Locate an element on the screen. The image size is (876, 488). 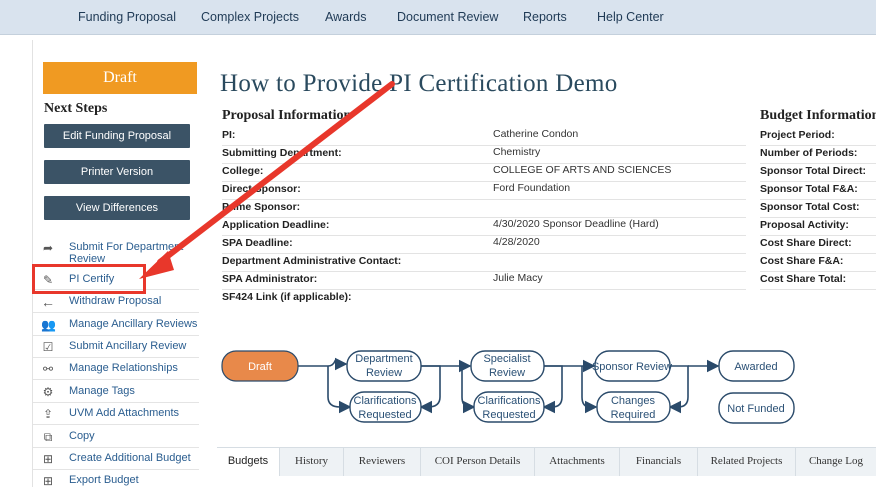
annotation-arrow-line is located at coordinates (276, 173).